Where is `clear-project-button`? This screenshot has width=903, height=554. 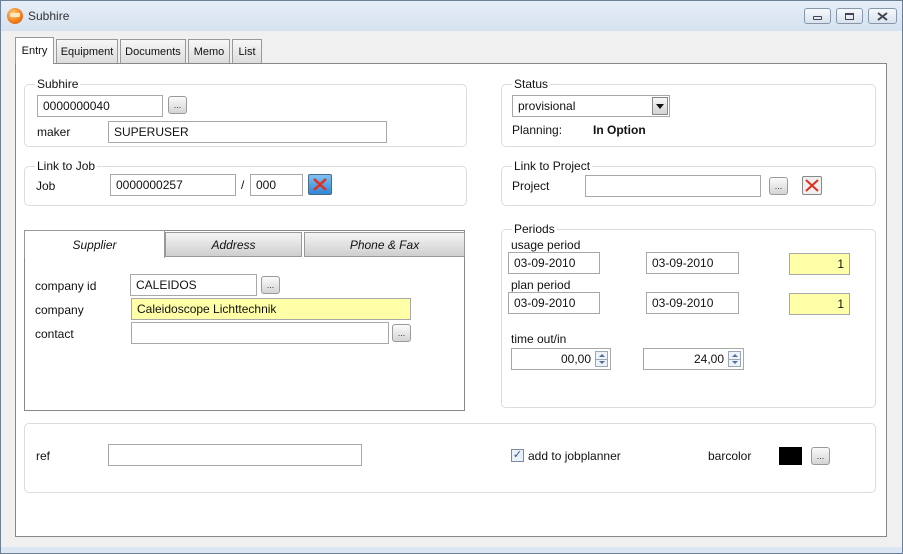
clear-project-button is located at coordinates (812, 185).